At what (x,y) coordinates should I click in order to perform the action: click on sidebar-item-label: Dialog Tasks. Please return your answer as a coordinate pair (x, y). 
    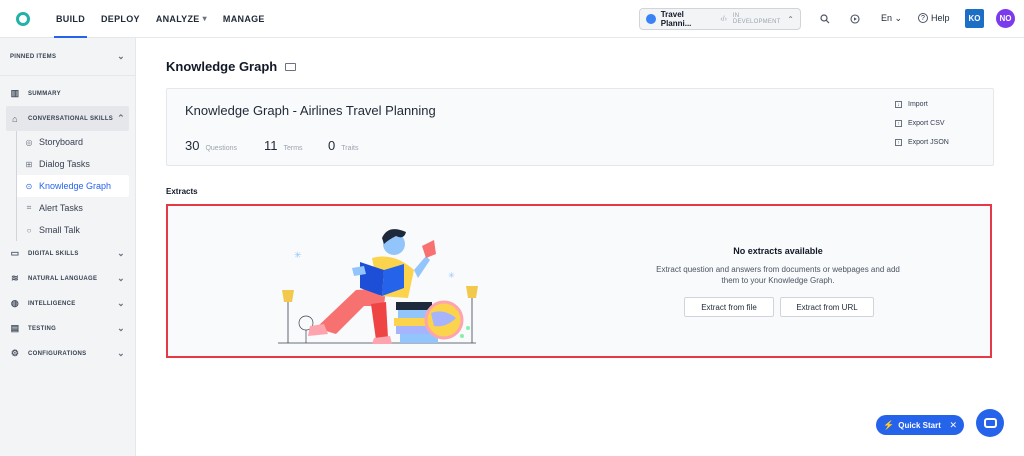
    Looking at the image, I should click on (64, 164).